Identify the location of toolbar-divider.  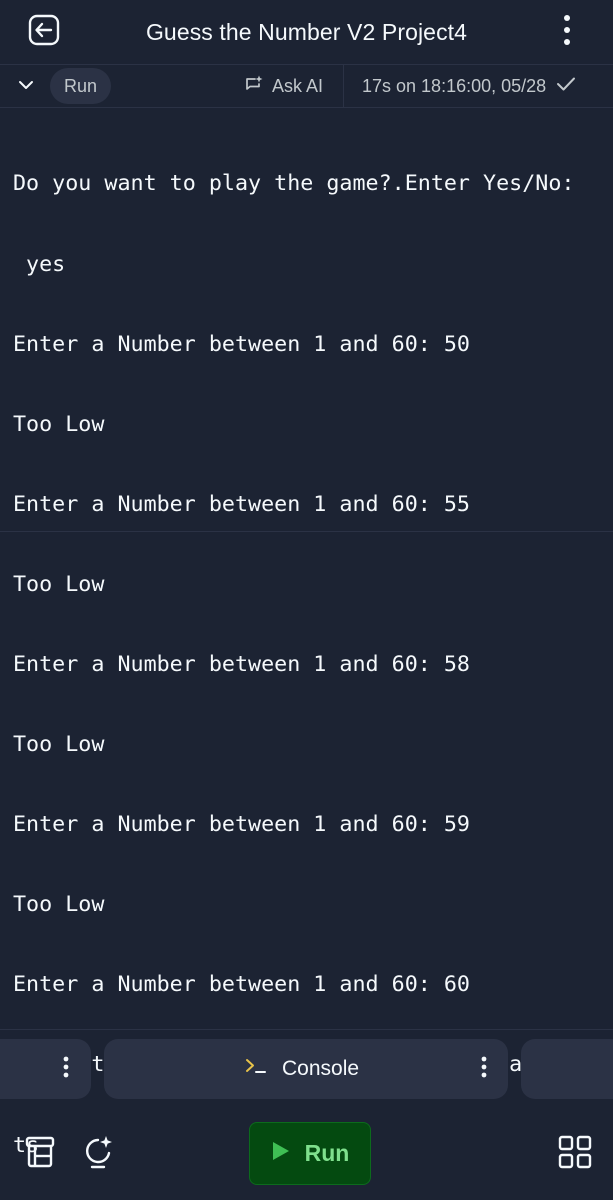
(343, 86).